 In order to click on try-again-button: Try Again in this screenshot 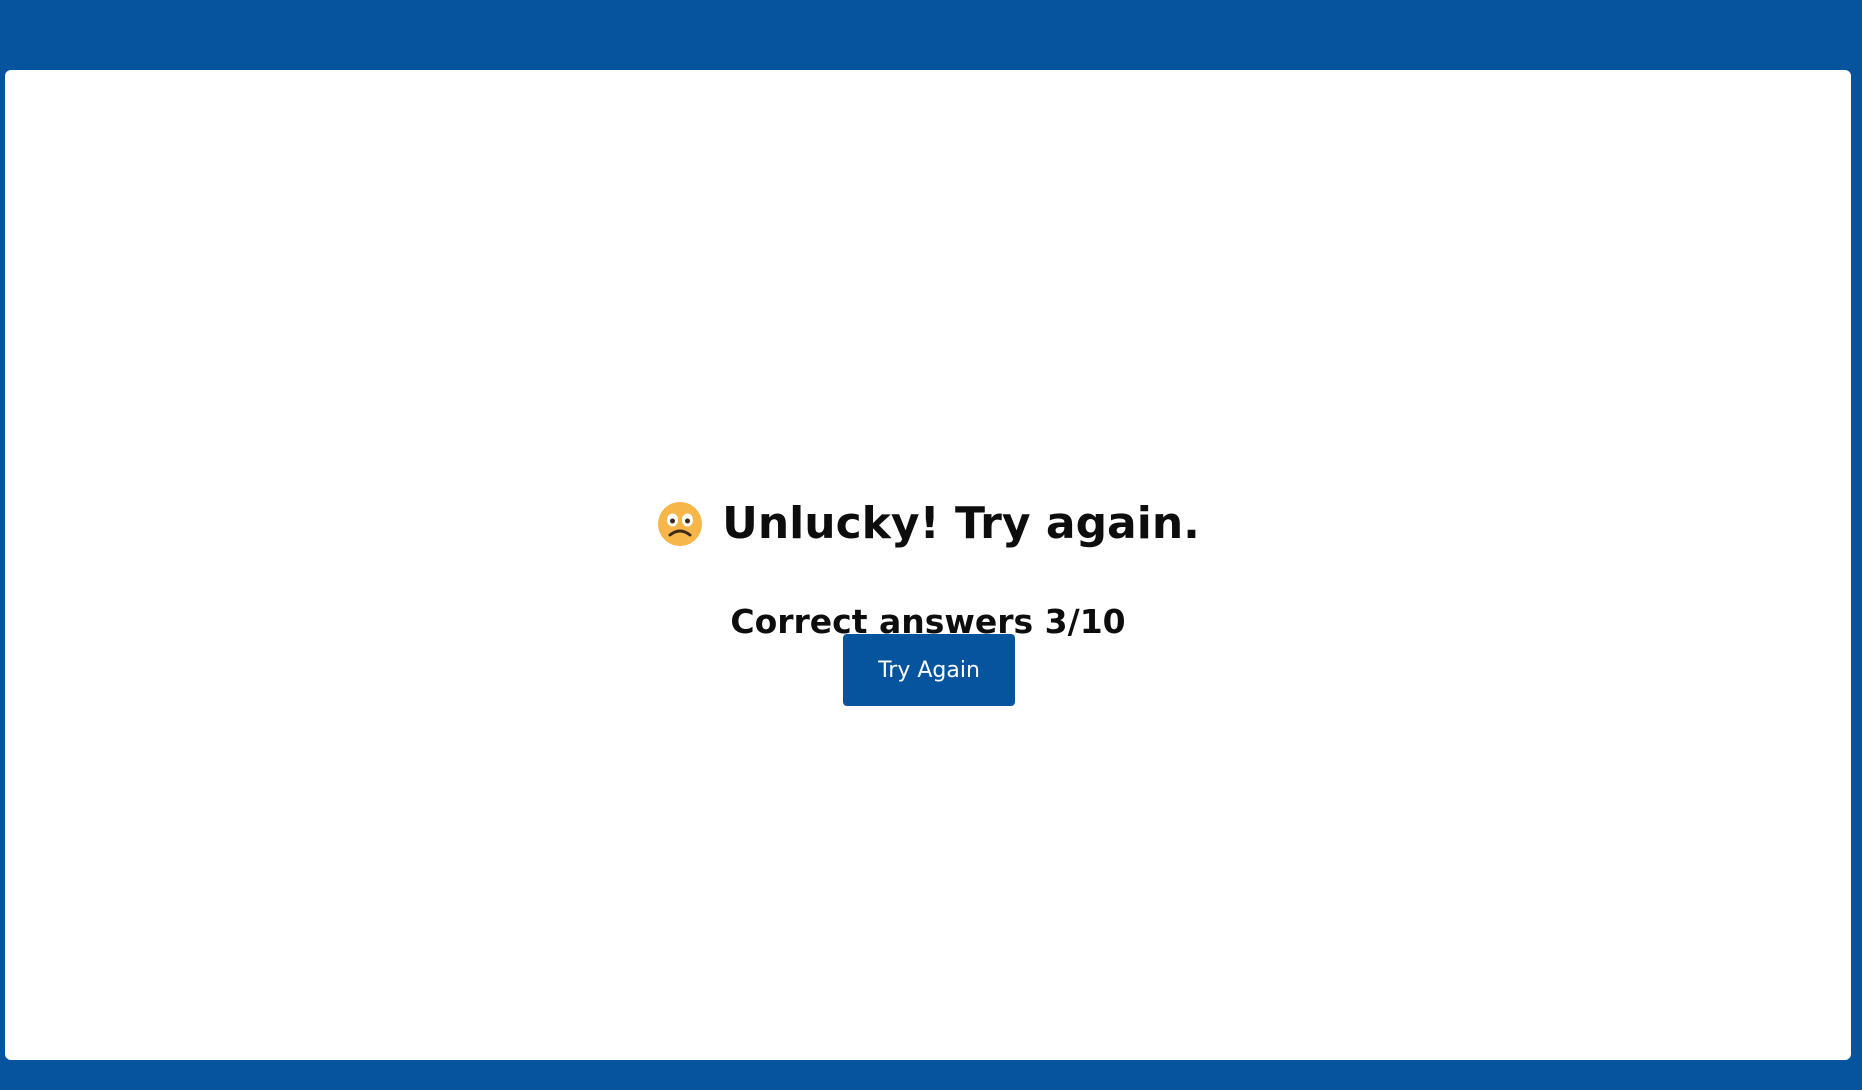, I will do `click(929, 670)`.